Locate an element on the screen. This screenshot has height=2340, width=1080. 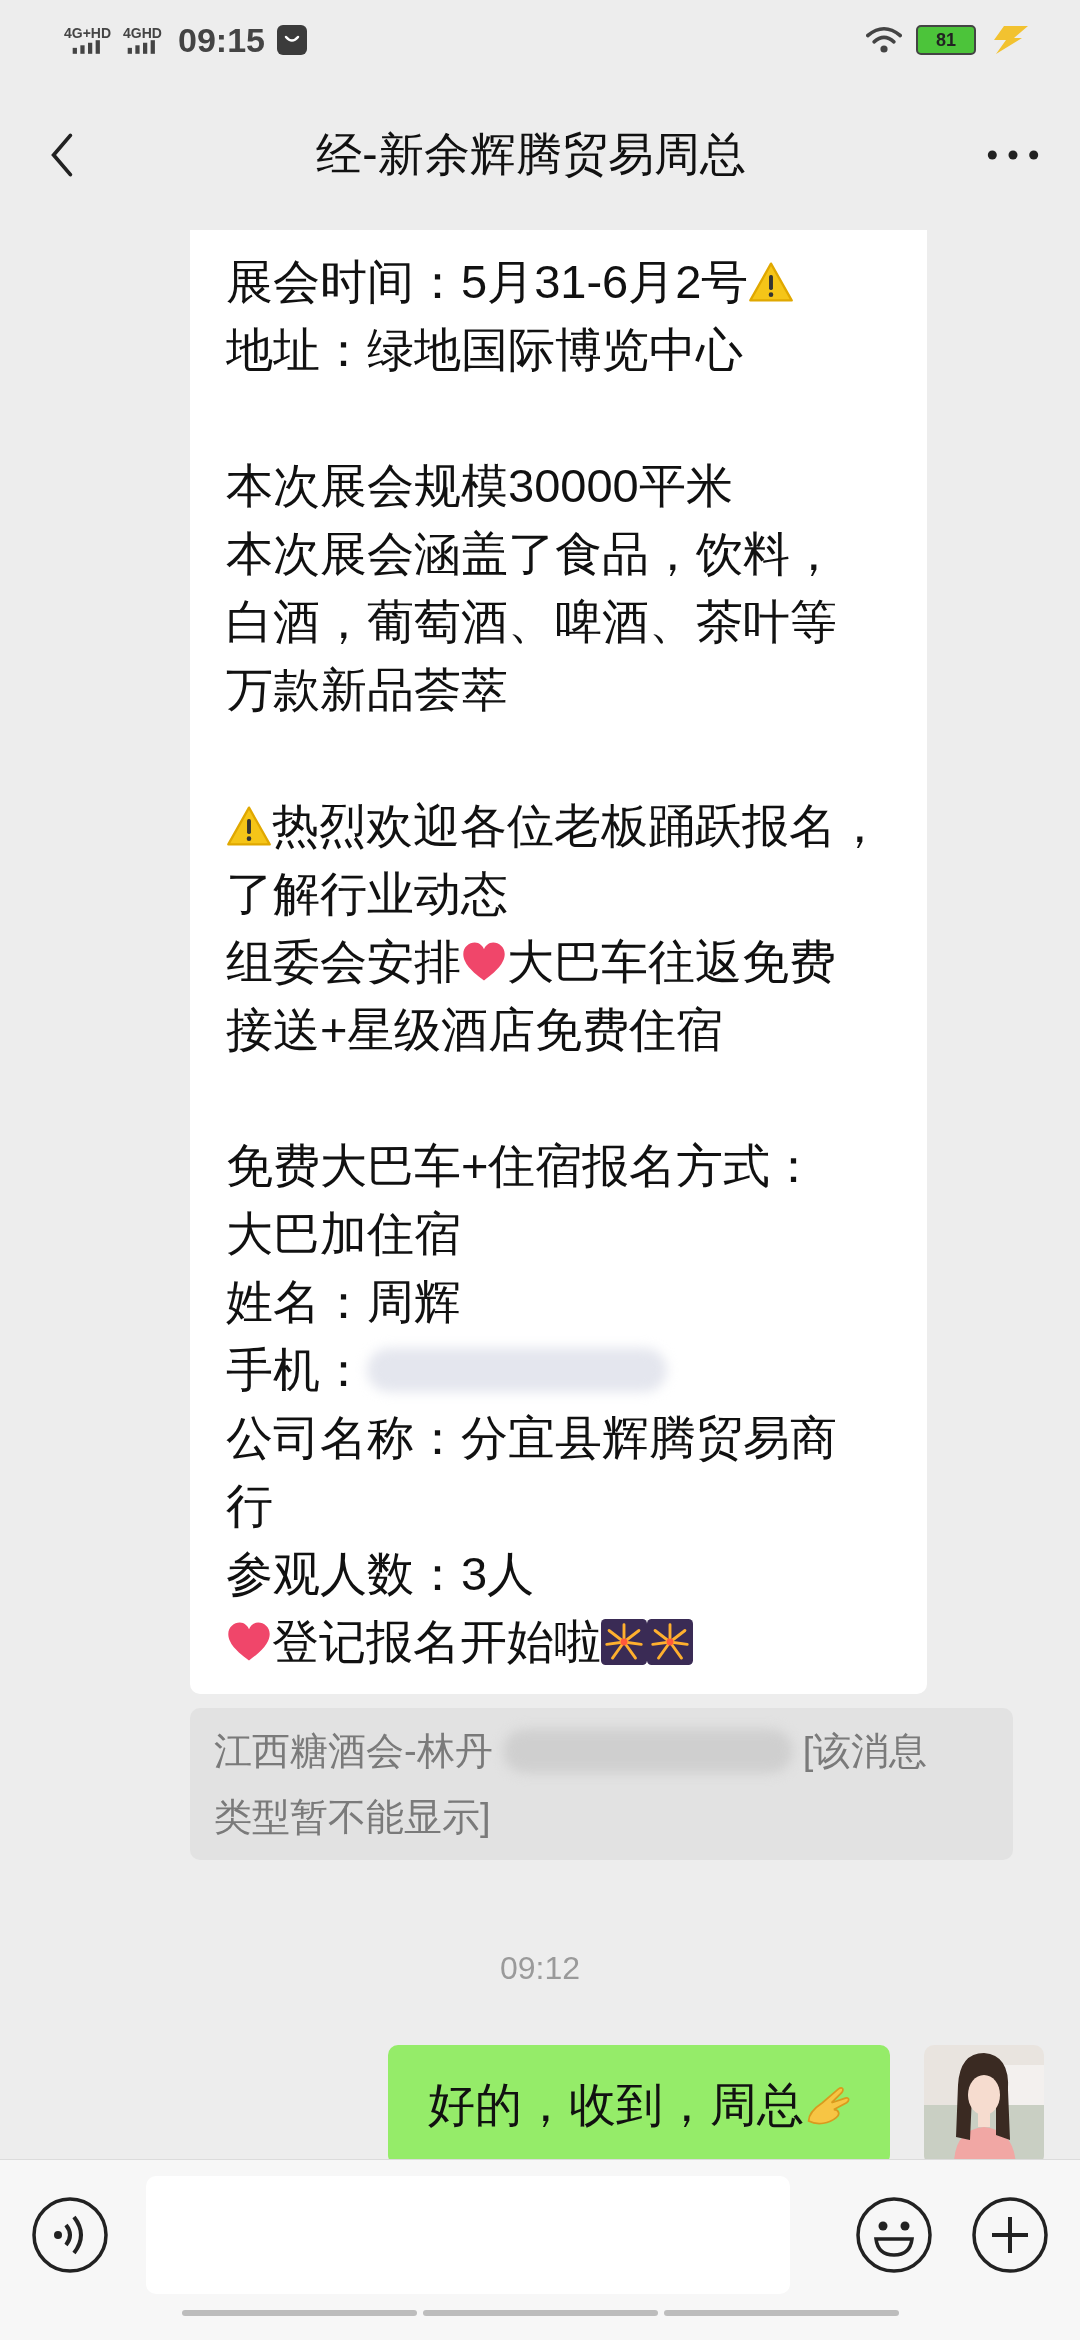
wifi-icon is located at coordinates (884, 40).